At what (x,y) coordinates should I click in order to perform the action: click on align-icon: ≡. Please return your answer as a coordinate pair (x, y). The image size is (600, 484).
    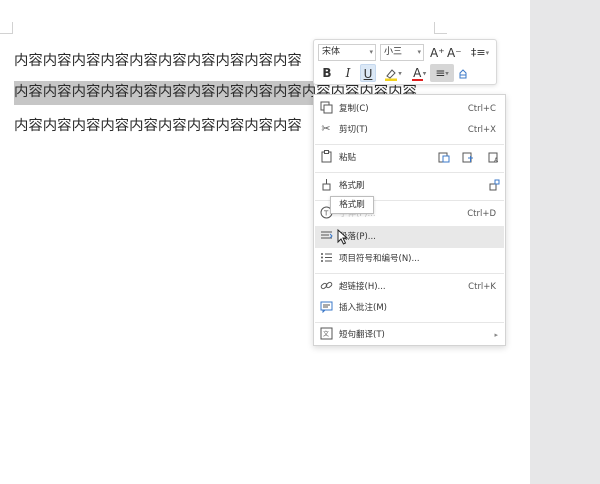
    Looking at the image, I should click on (440, 73).